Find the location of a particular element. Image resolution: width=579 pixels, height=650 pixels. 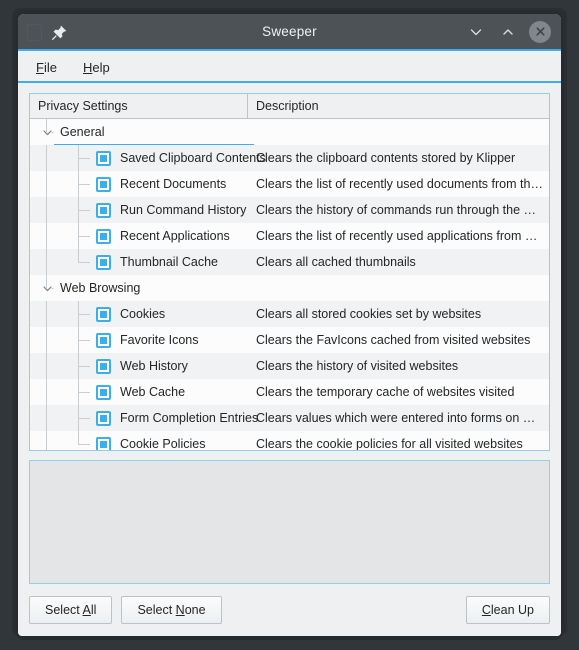

close-button is located at coordinates (540, 31).